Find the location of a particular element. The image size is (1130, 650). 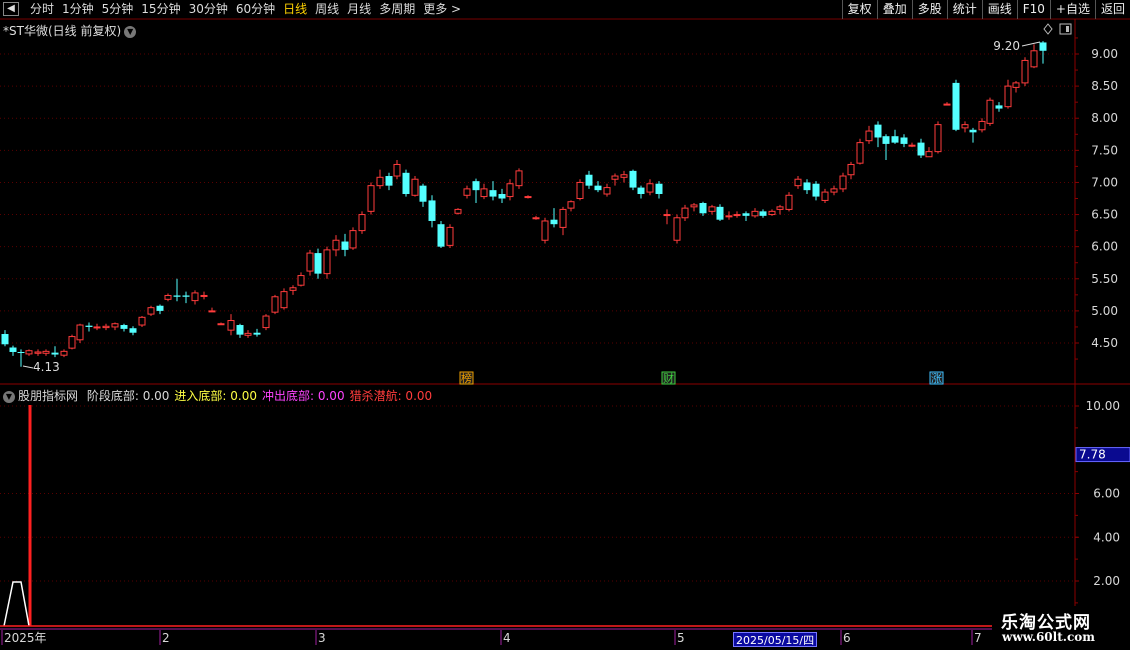

toolbar-button: 返回 is located at coordinates (1112, 9).